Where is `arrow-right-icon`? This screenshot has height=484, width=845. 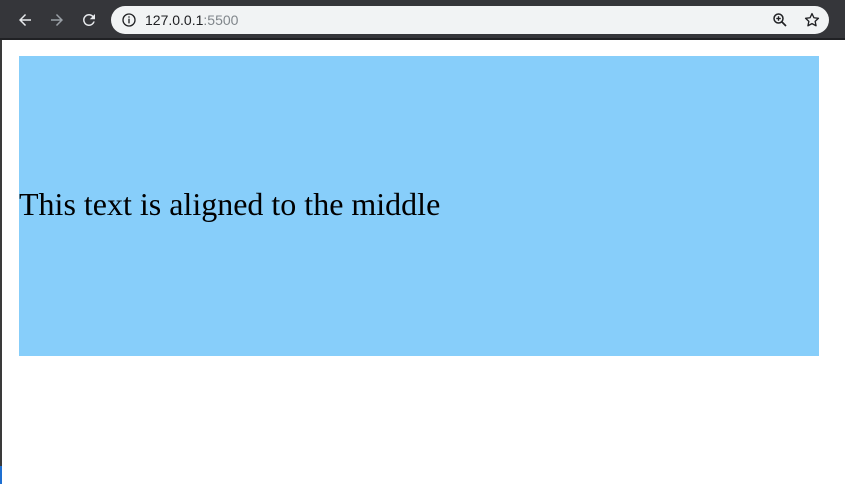
arrow-right-icon is located at coordinates (57, 20).